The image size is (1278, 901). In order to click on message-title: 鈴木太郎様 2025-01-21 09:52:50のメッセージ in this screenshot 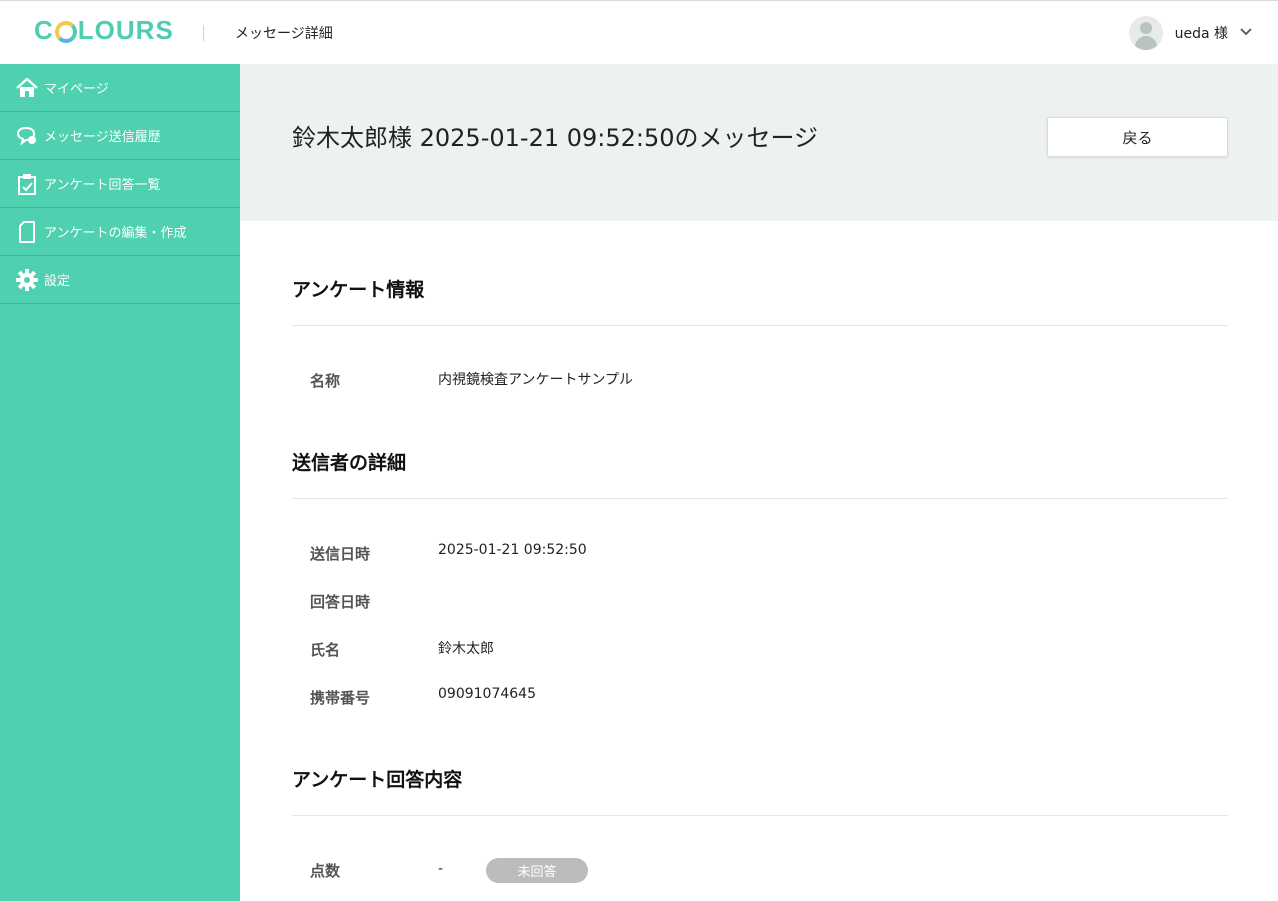, I will do `click(555, 138)`.